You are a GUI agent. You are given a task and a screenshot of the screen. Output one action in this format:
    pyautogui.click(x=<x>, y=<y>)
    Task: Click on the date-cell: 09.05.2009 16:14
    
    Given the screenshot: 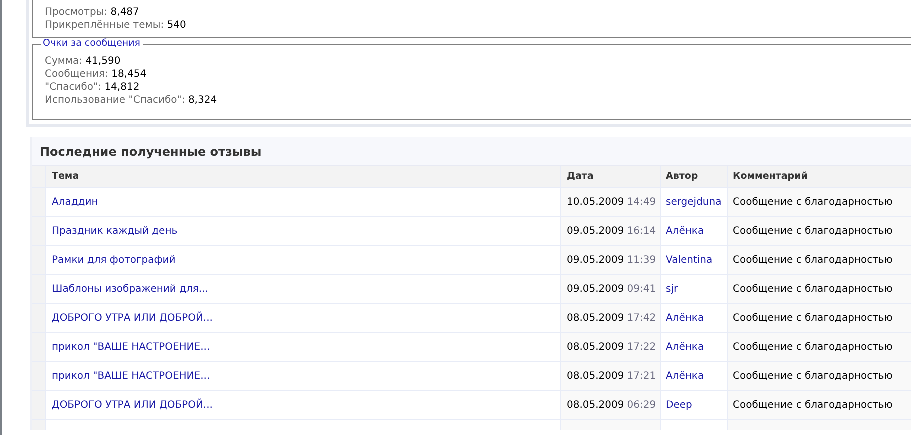 What is the action you would take?
    pyautogui.click(x=610, y=231)
    